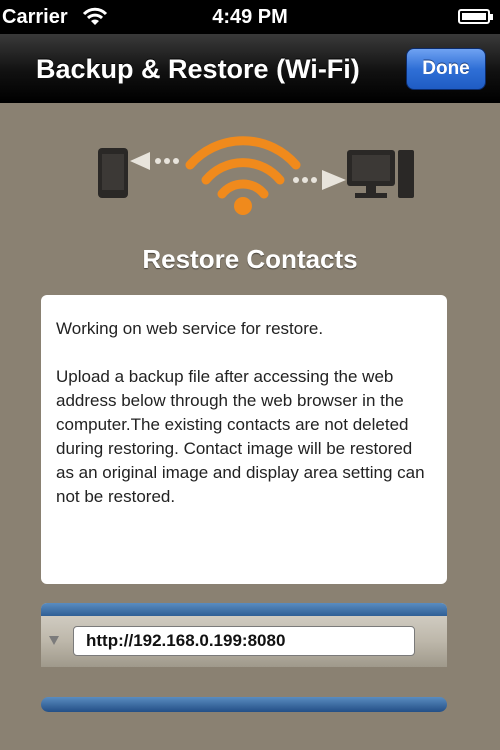 The height and width of the screenshot is (750, 500). I want to click on done-button: Done, so click(446, 69).